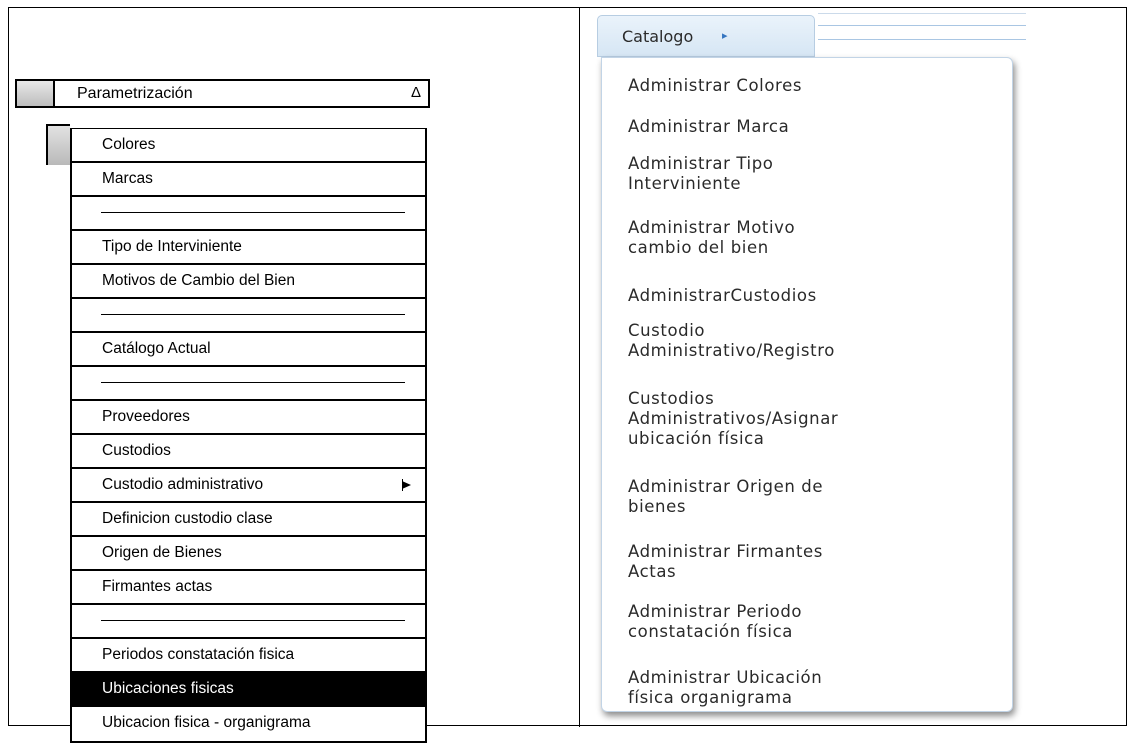 The width and height of the screenshot is (1136, 743). Describe the element at coordinates (671, 398) in the screenshot. I see `catalogo-menu-item-text: Custodios` at that location.